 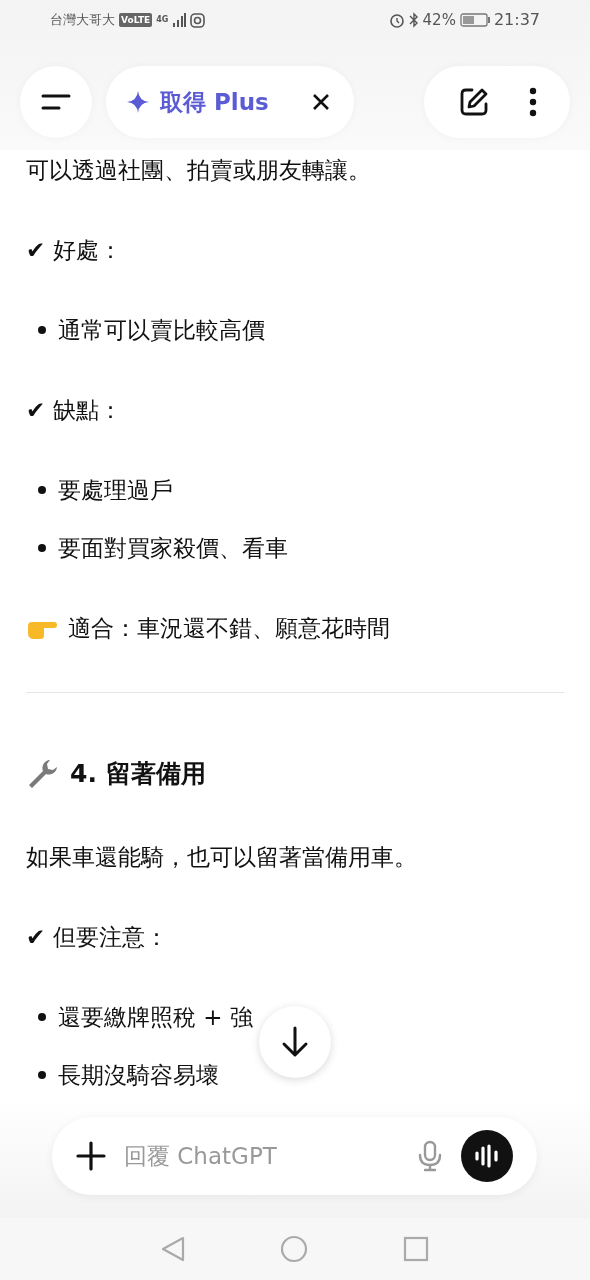 I want to click on close-icon, so click(x=321, y=102).